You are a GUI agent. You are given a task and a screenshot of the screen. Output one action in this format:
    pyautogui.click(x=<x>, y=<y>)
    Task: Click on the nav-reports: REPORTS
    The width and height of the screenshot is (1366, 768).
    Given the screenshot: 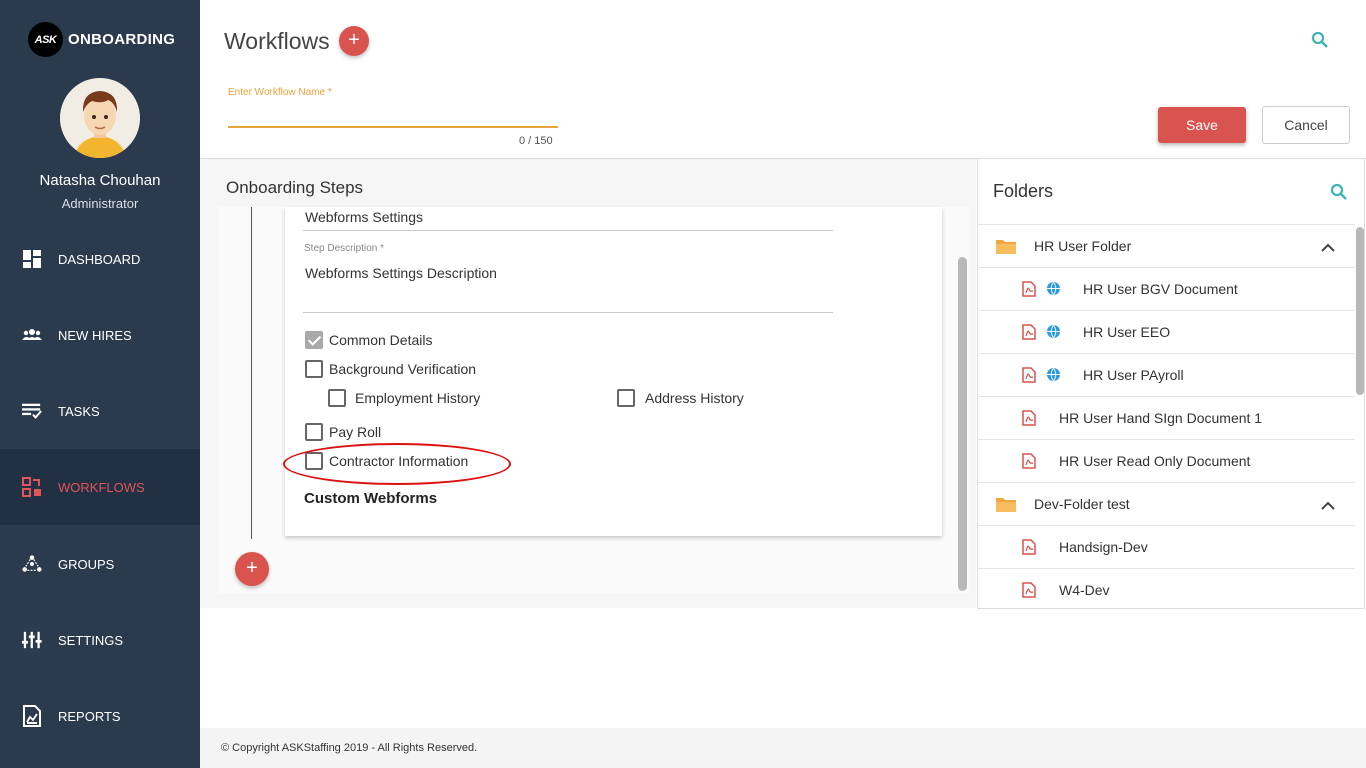 What is the action you would take?
    pyautogui.click(x=100, y=716)
    